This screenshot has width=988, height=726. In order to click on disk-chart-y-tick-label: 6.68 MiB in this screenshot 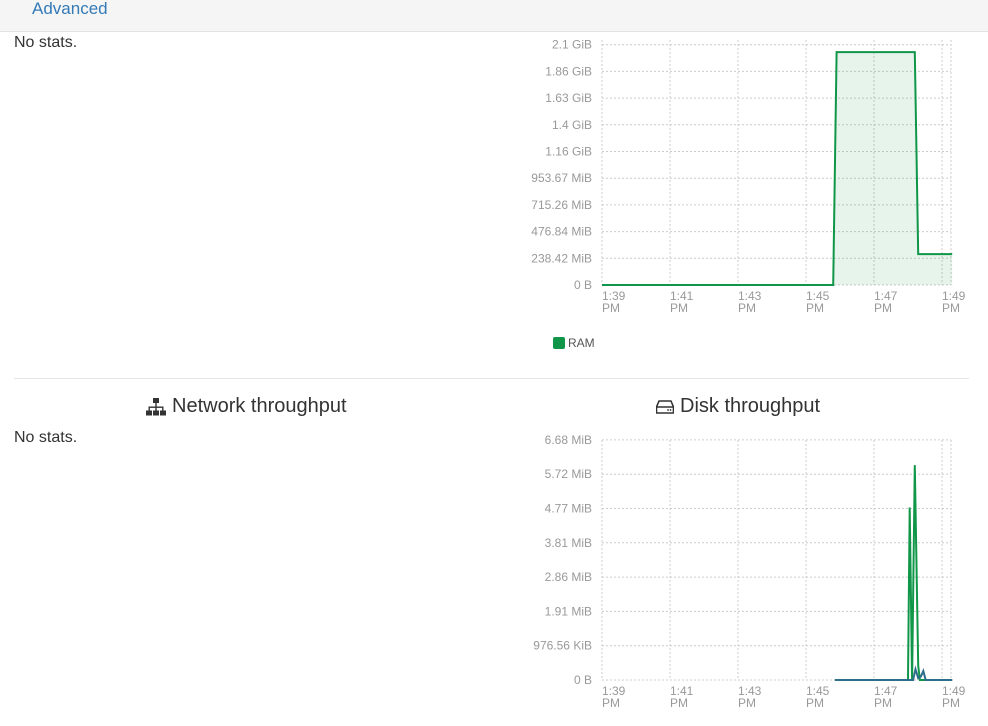, I will do `click(568, 440)`.